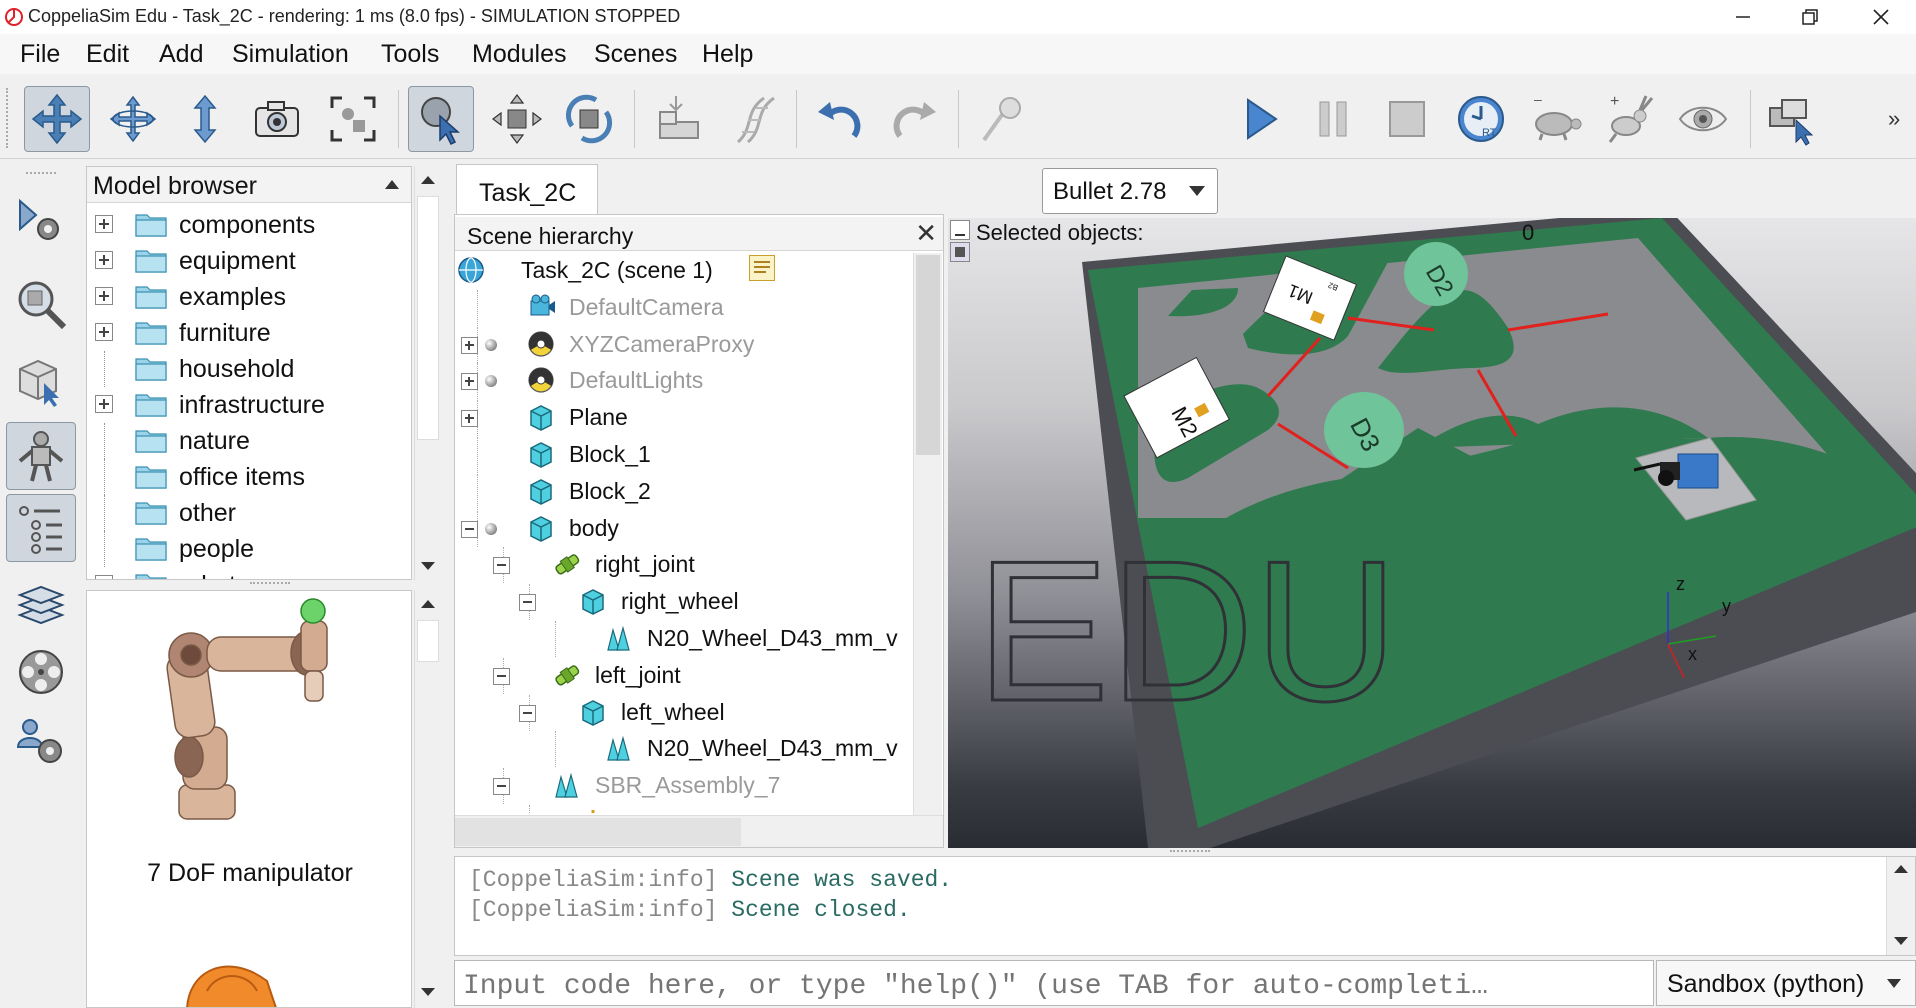  What do you see at coordinates (1130, 191) in the screenshot?
I see `physics-engine-select: Bullet 2.78` at bounding box center [1130, 191].